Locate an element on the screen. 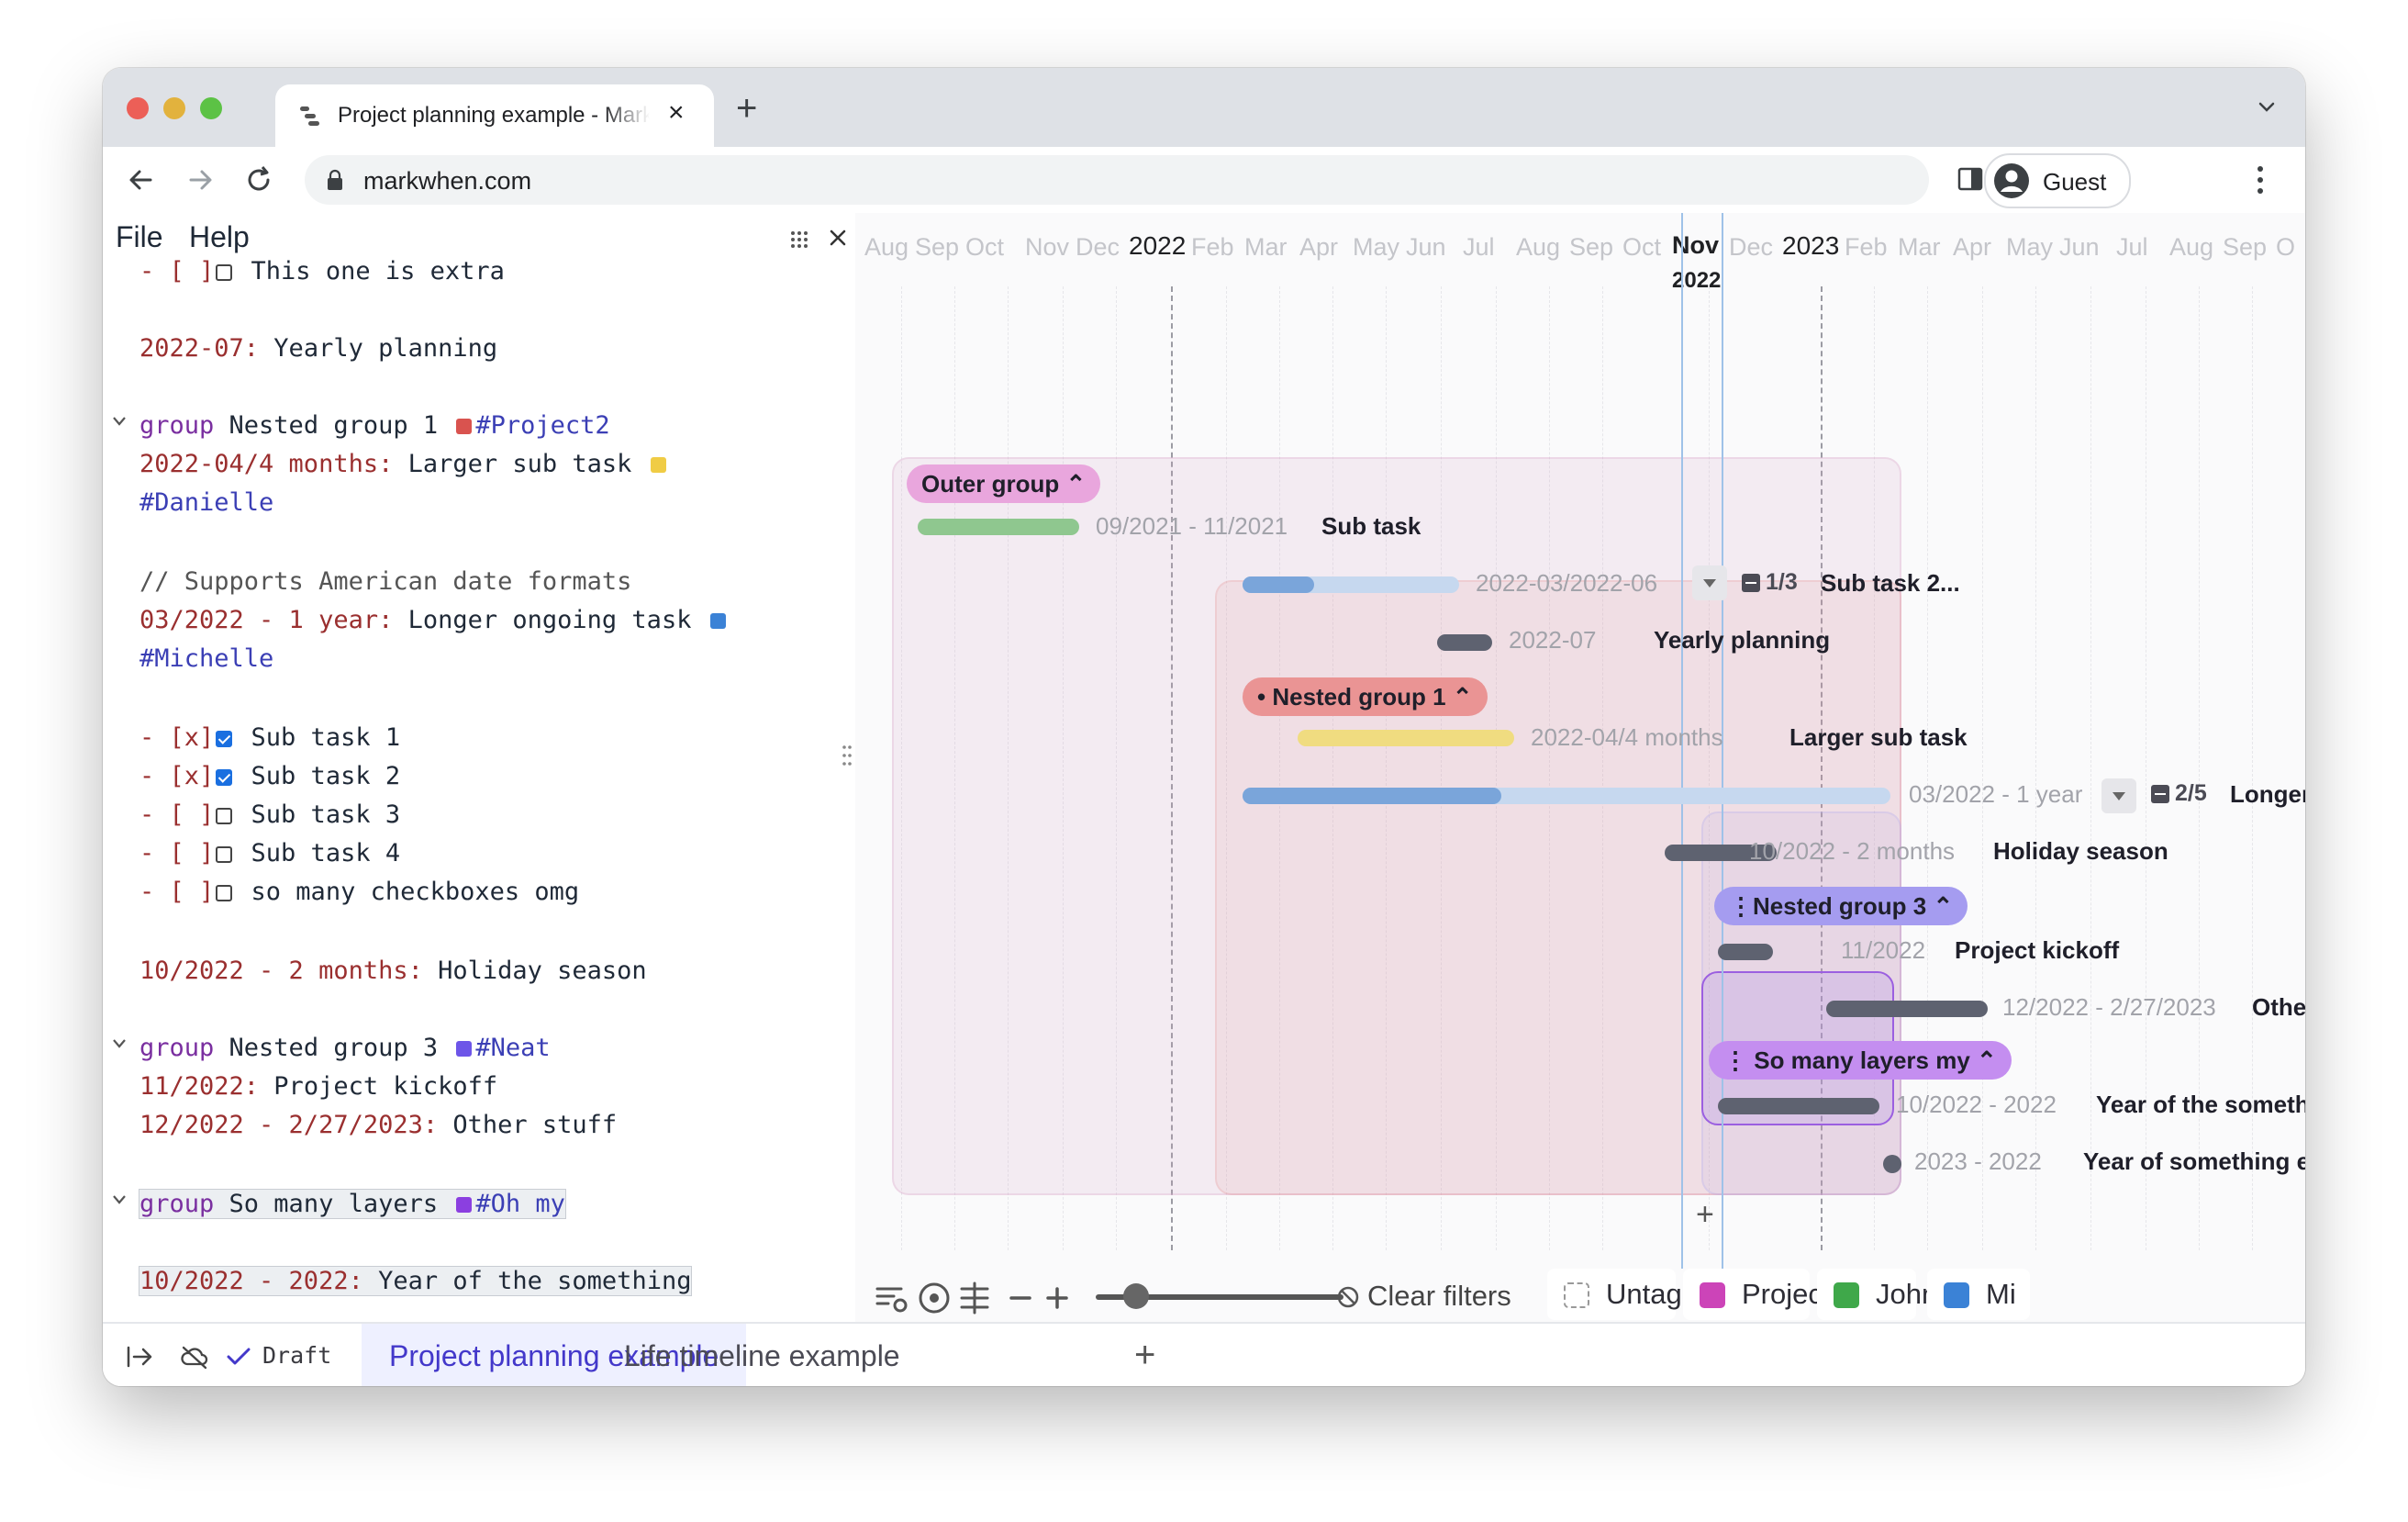 The height and width of the screenshot is (1522, 2408). back-arrow-icon is located at coordinates (142, 180).